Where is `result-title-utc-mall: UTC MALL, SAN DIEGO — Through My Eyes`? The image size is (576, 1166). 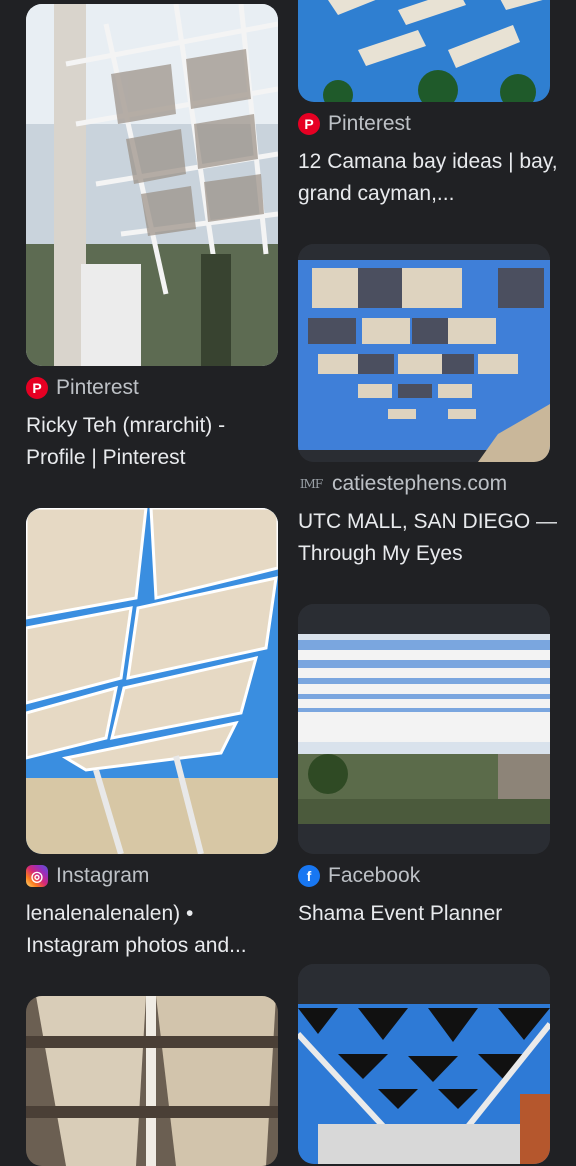 result-title-utc-mall: UTC MALL, SAN DIEGO — Through My Eyes is located at coordinates (428, 538).